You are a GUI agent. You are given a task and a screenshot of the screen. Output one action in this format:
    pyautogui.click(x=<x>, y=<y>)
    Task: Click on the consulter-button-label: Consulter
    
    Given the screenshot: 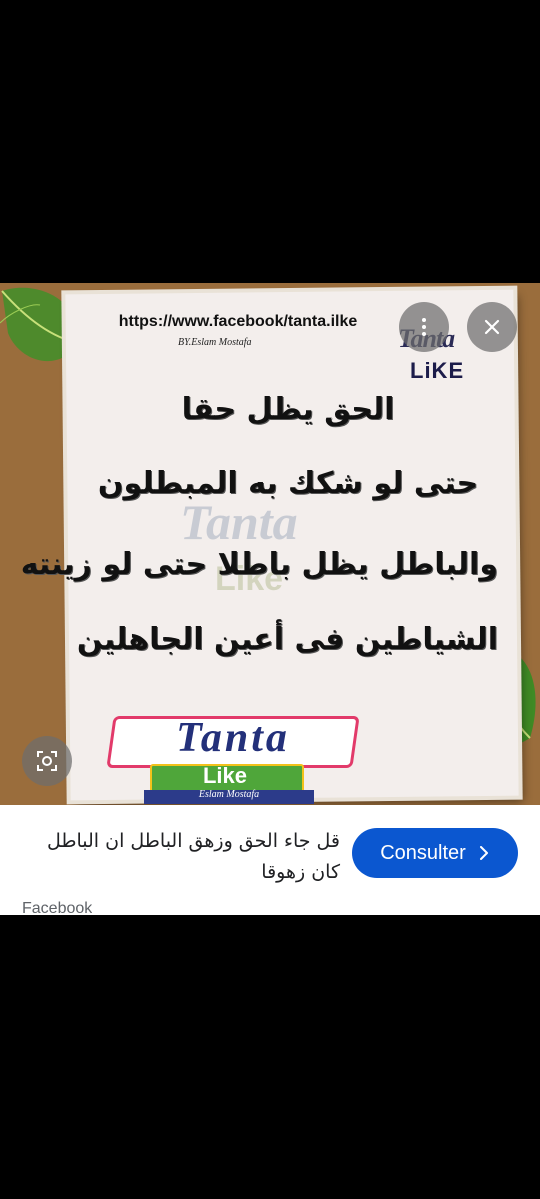 What is the action you would take?
    pyautogui.click(x=423, y=852)
    